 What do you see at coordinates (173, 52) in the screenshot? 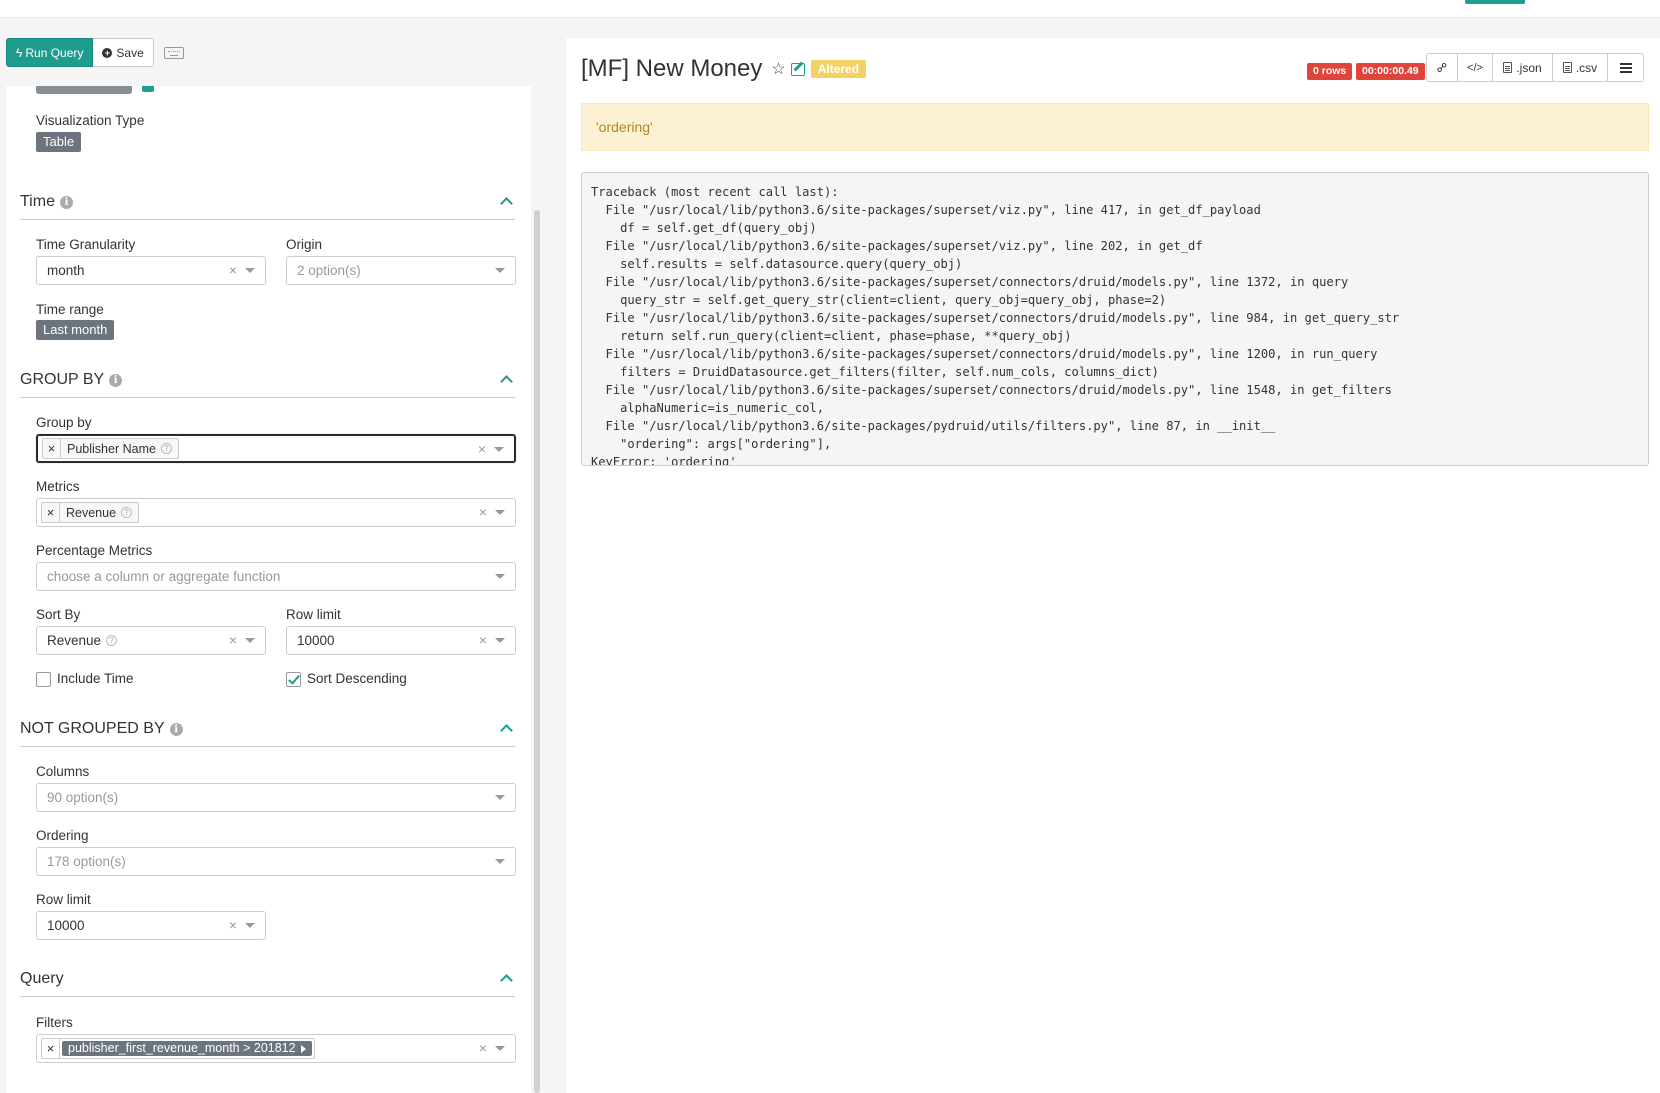
I see `keyboard-icon` at bounding box center [173, 52].